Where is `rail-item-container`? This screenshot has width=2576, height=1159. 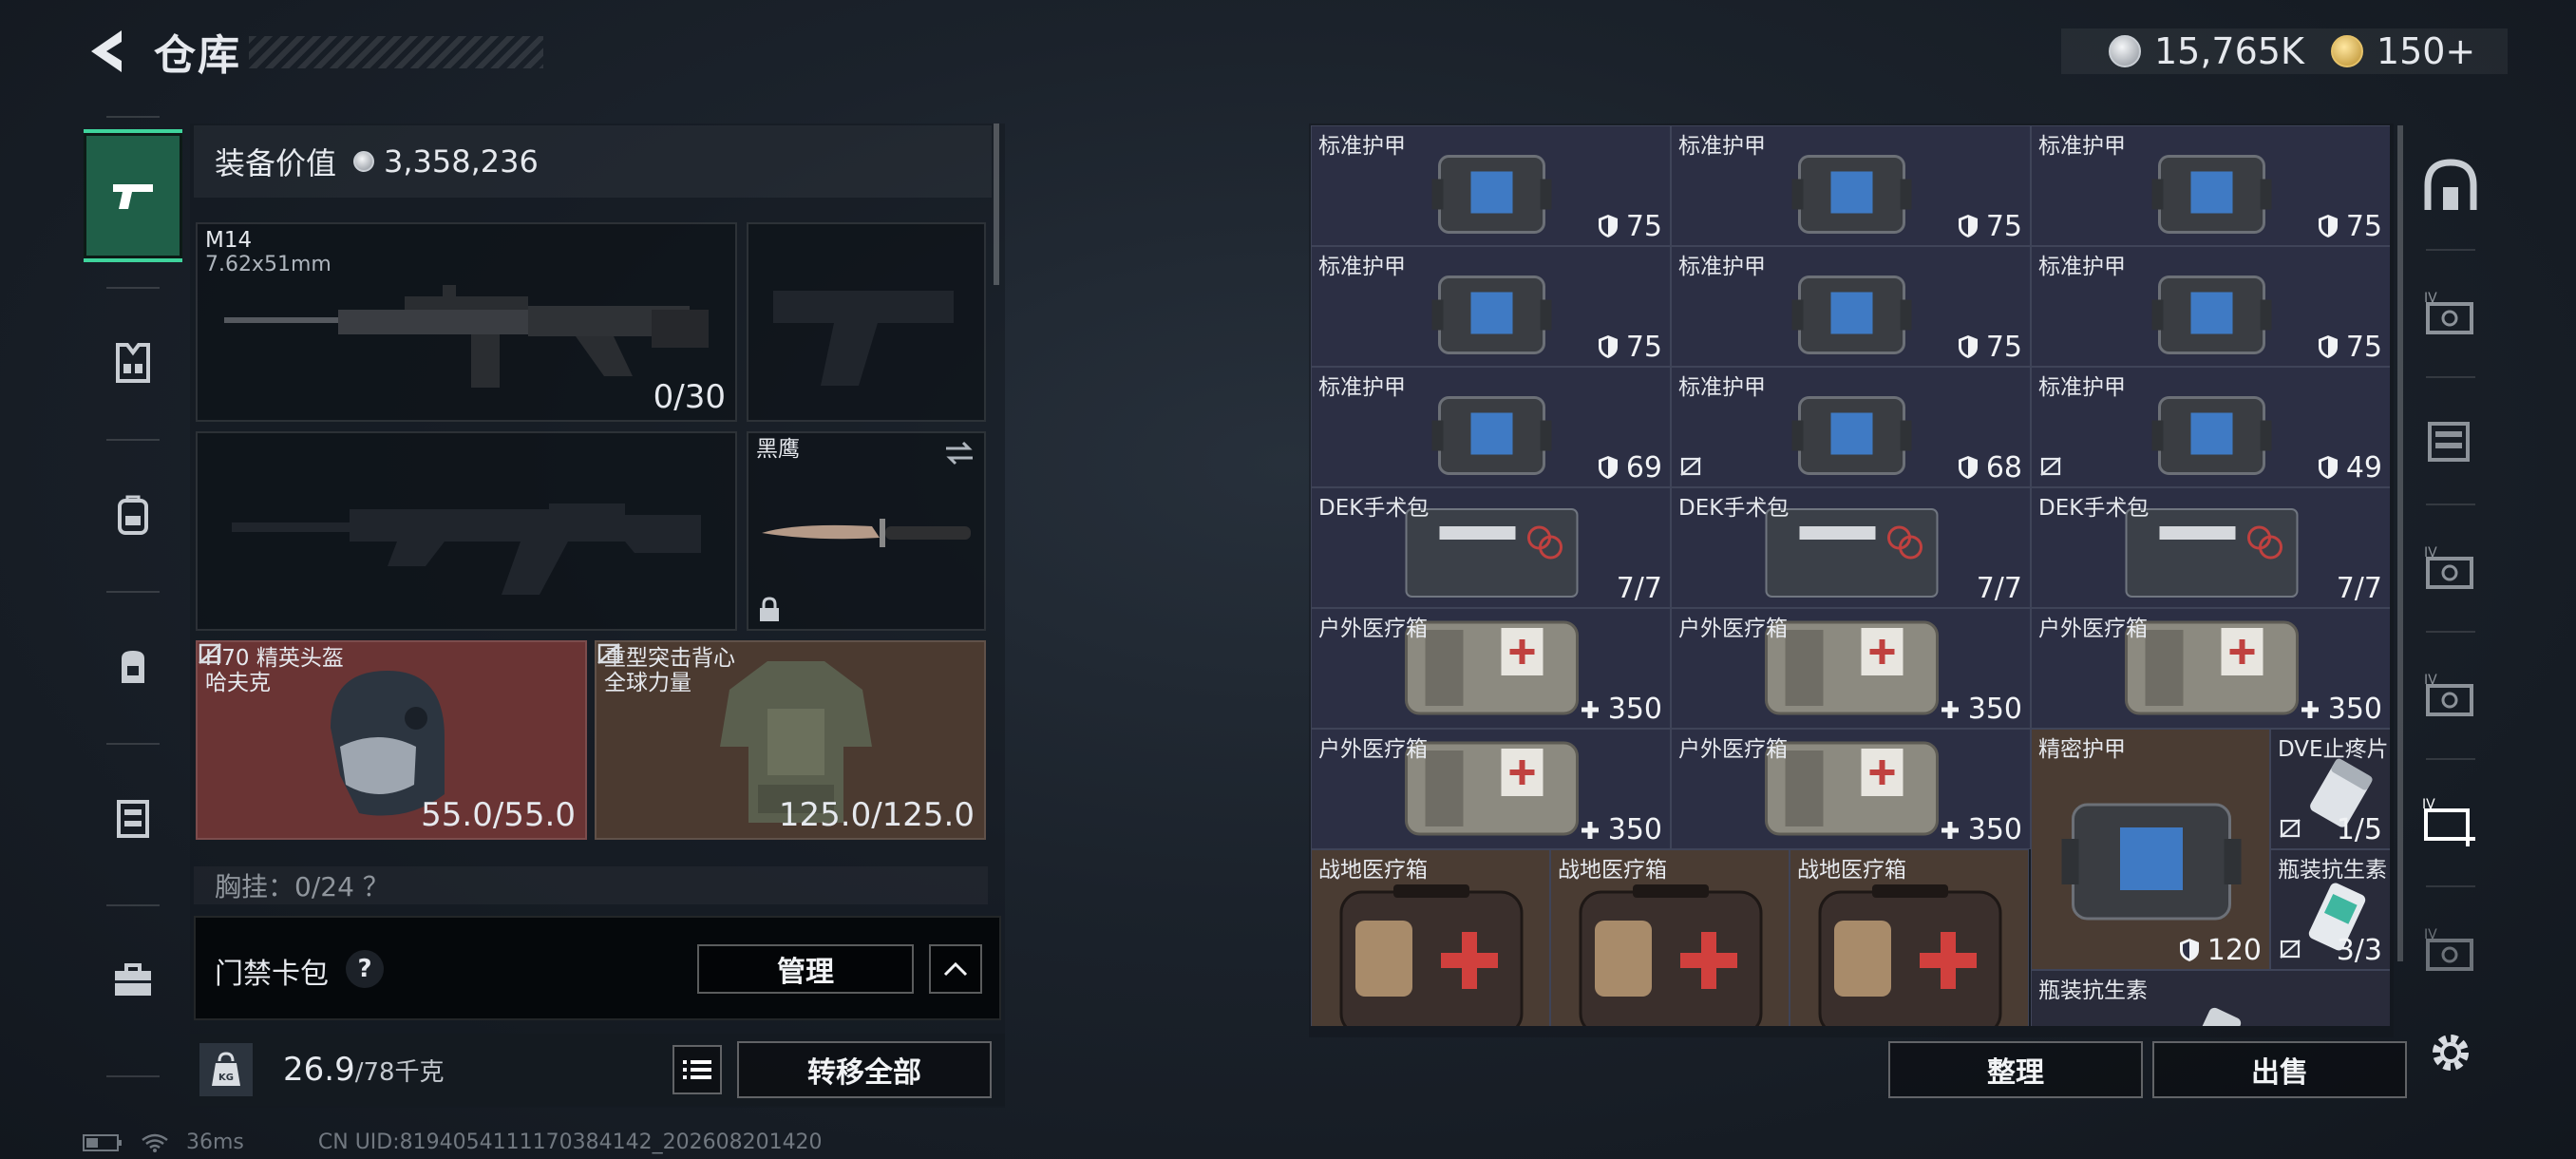
rail-item-container is located at coordinates (133, 818).